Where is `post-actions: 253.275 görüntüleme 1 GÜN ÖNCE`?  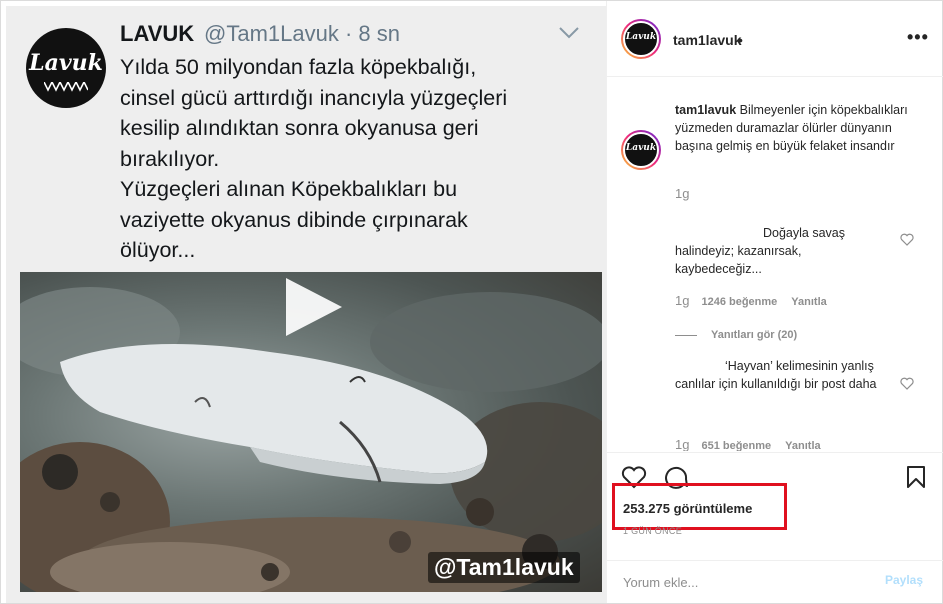
post-actions: 253.275 görüntüleme 1 GÜN ÖNCE is located at coordinates (775, 506).